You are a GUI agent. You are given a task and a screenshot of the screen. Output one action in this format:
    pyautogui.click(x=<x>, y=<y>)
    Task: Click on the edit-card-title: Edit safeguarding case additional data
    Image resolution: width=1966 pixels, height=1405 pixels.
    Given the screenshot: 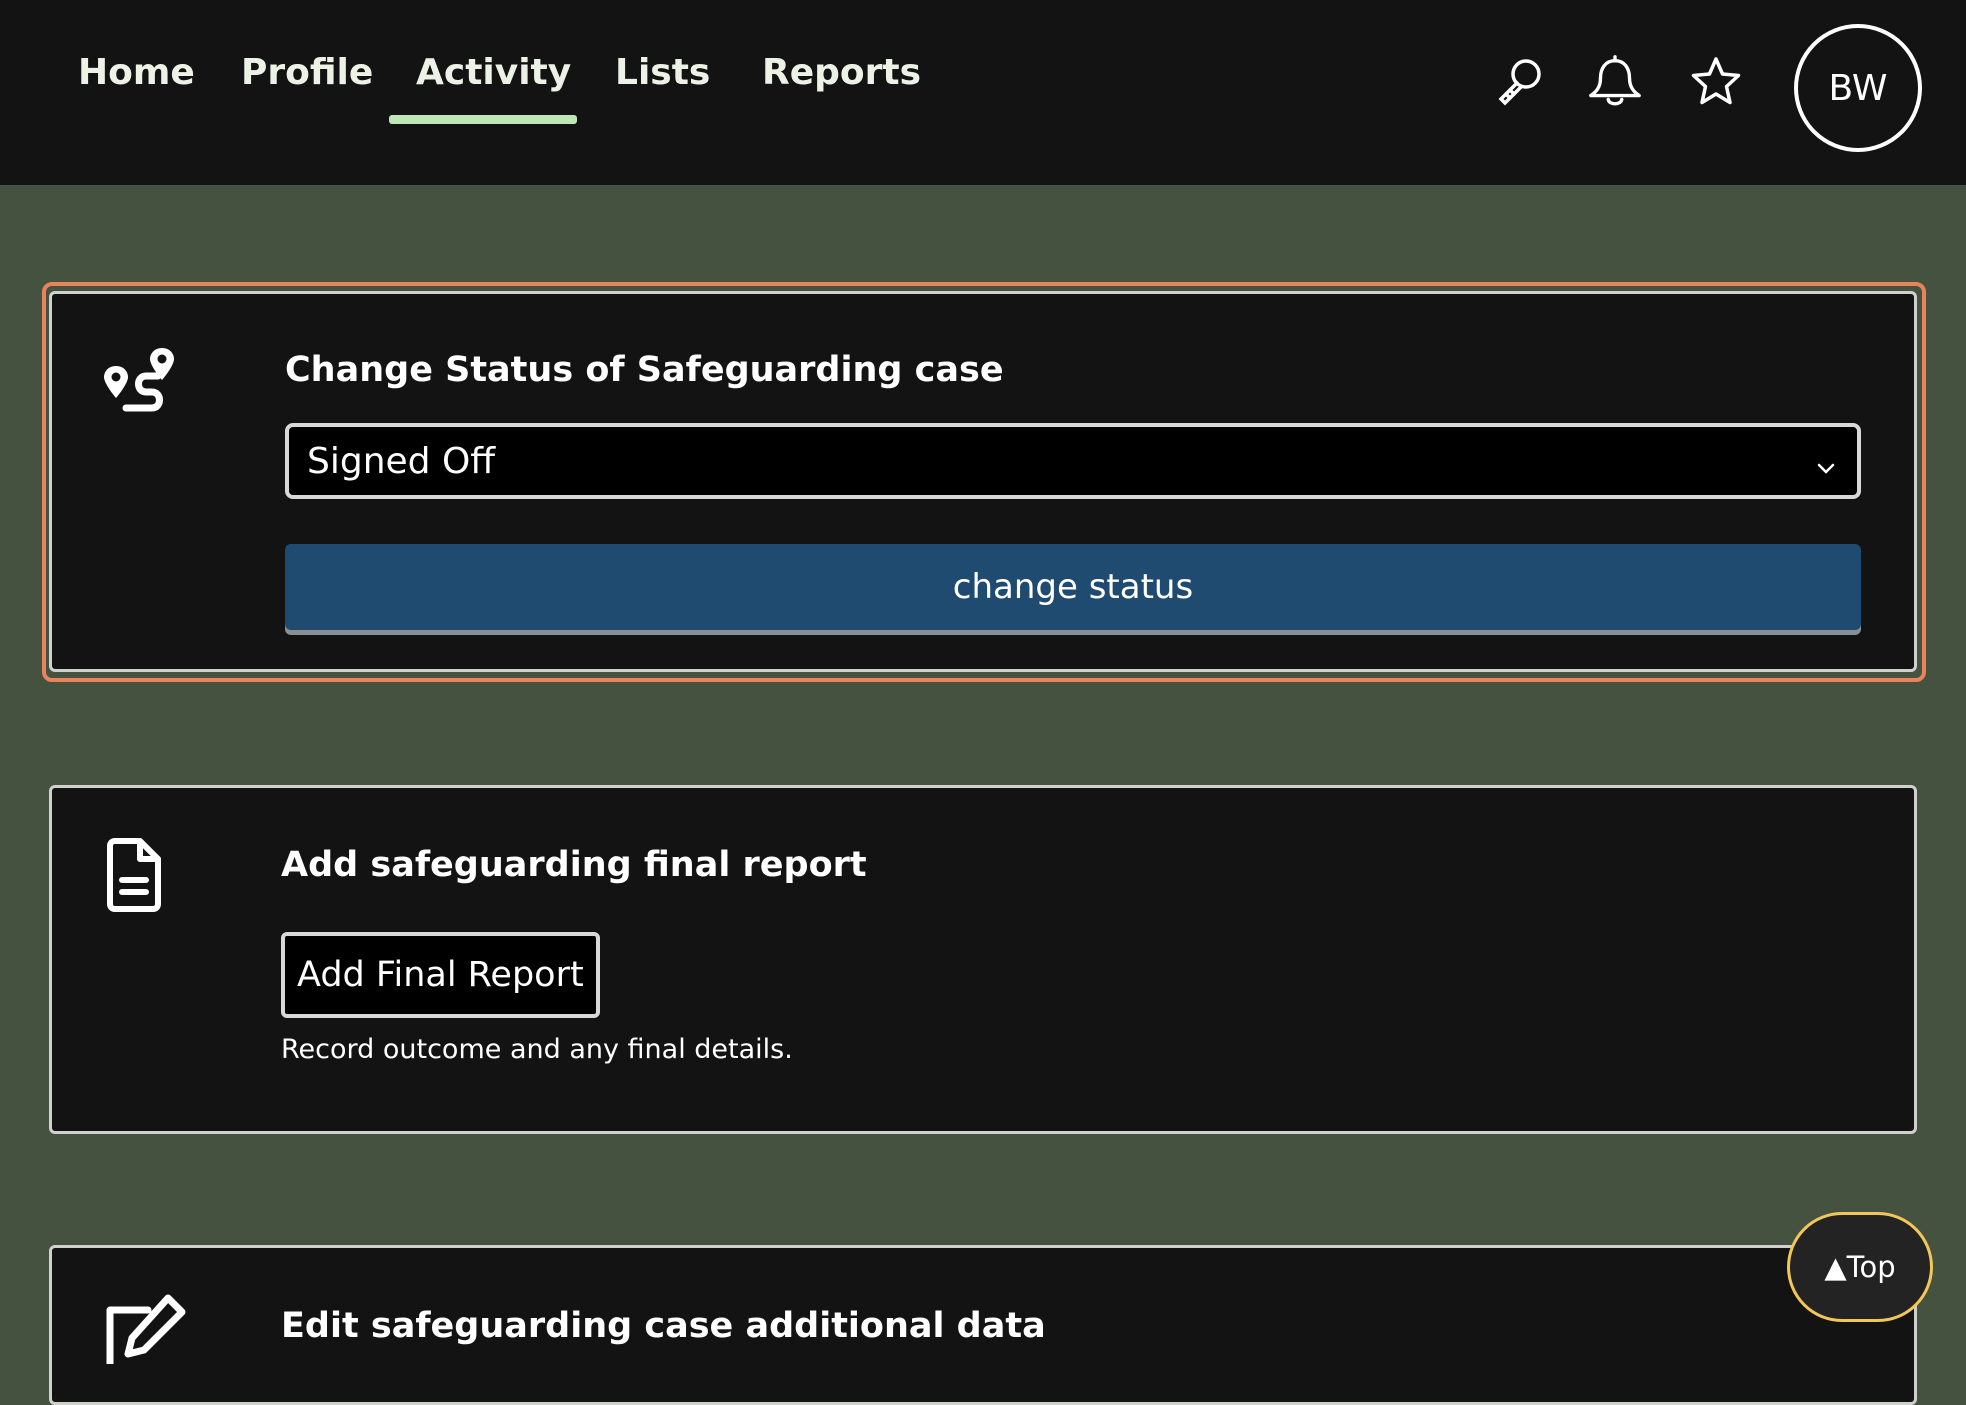 What is the action you would take?
    pyautogui.click(x=663, y=1326)
    